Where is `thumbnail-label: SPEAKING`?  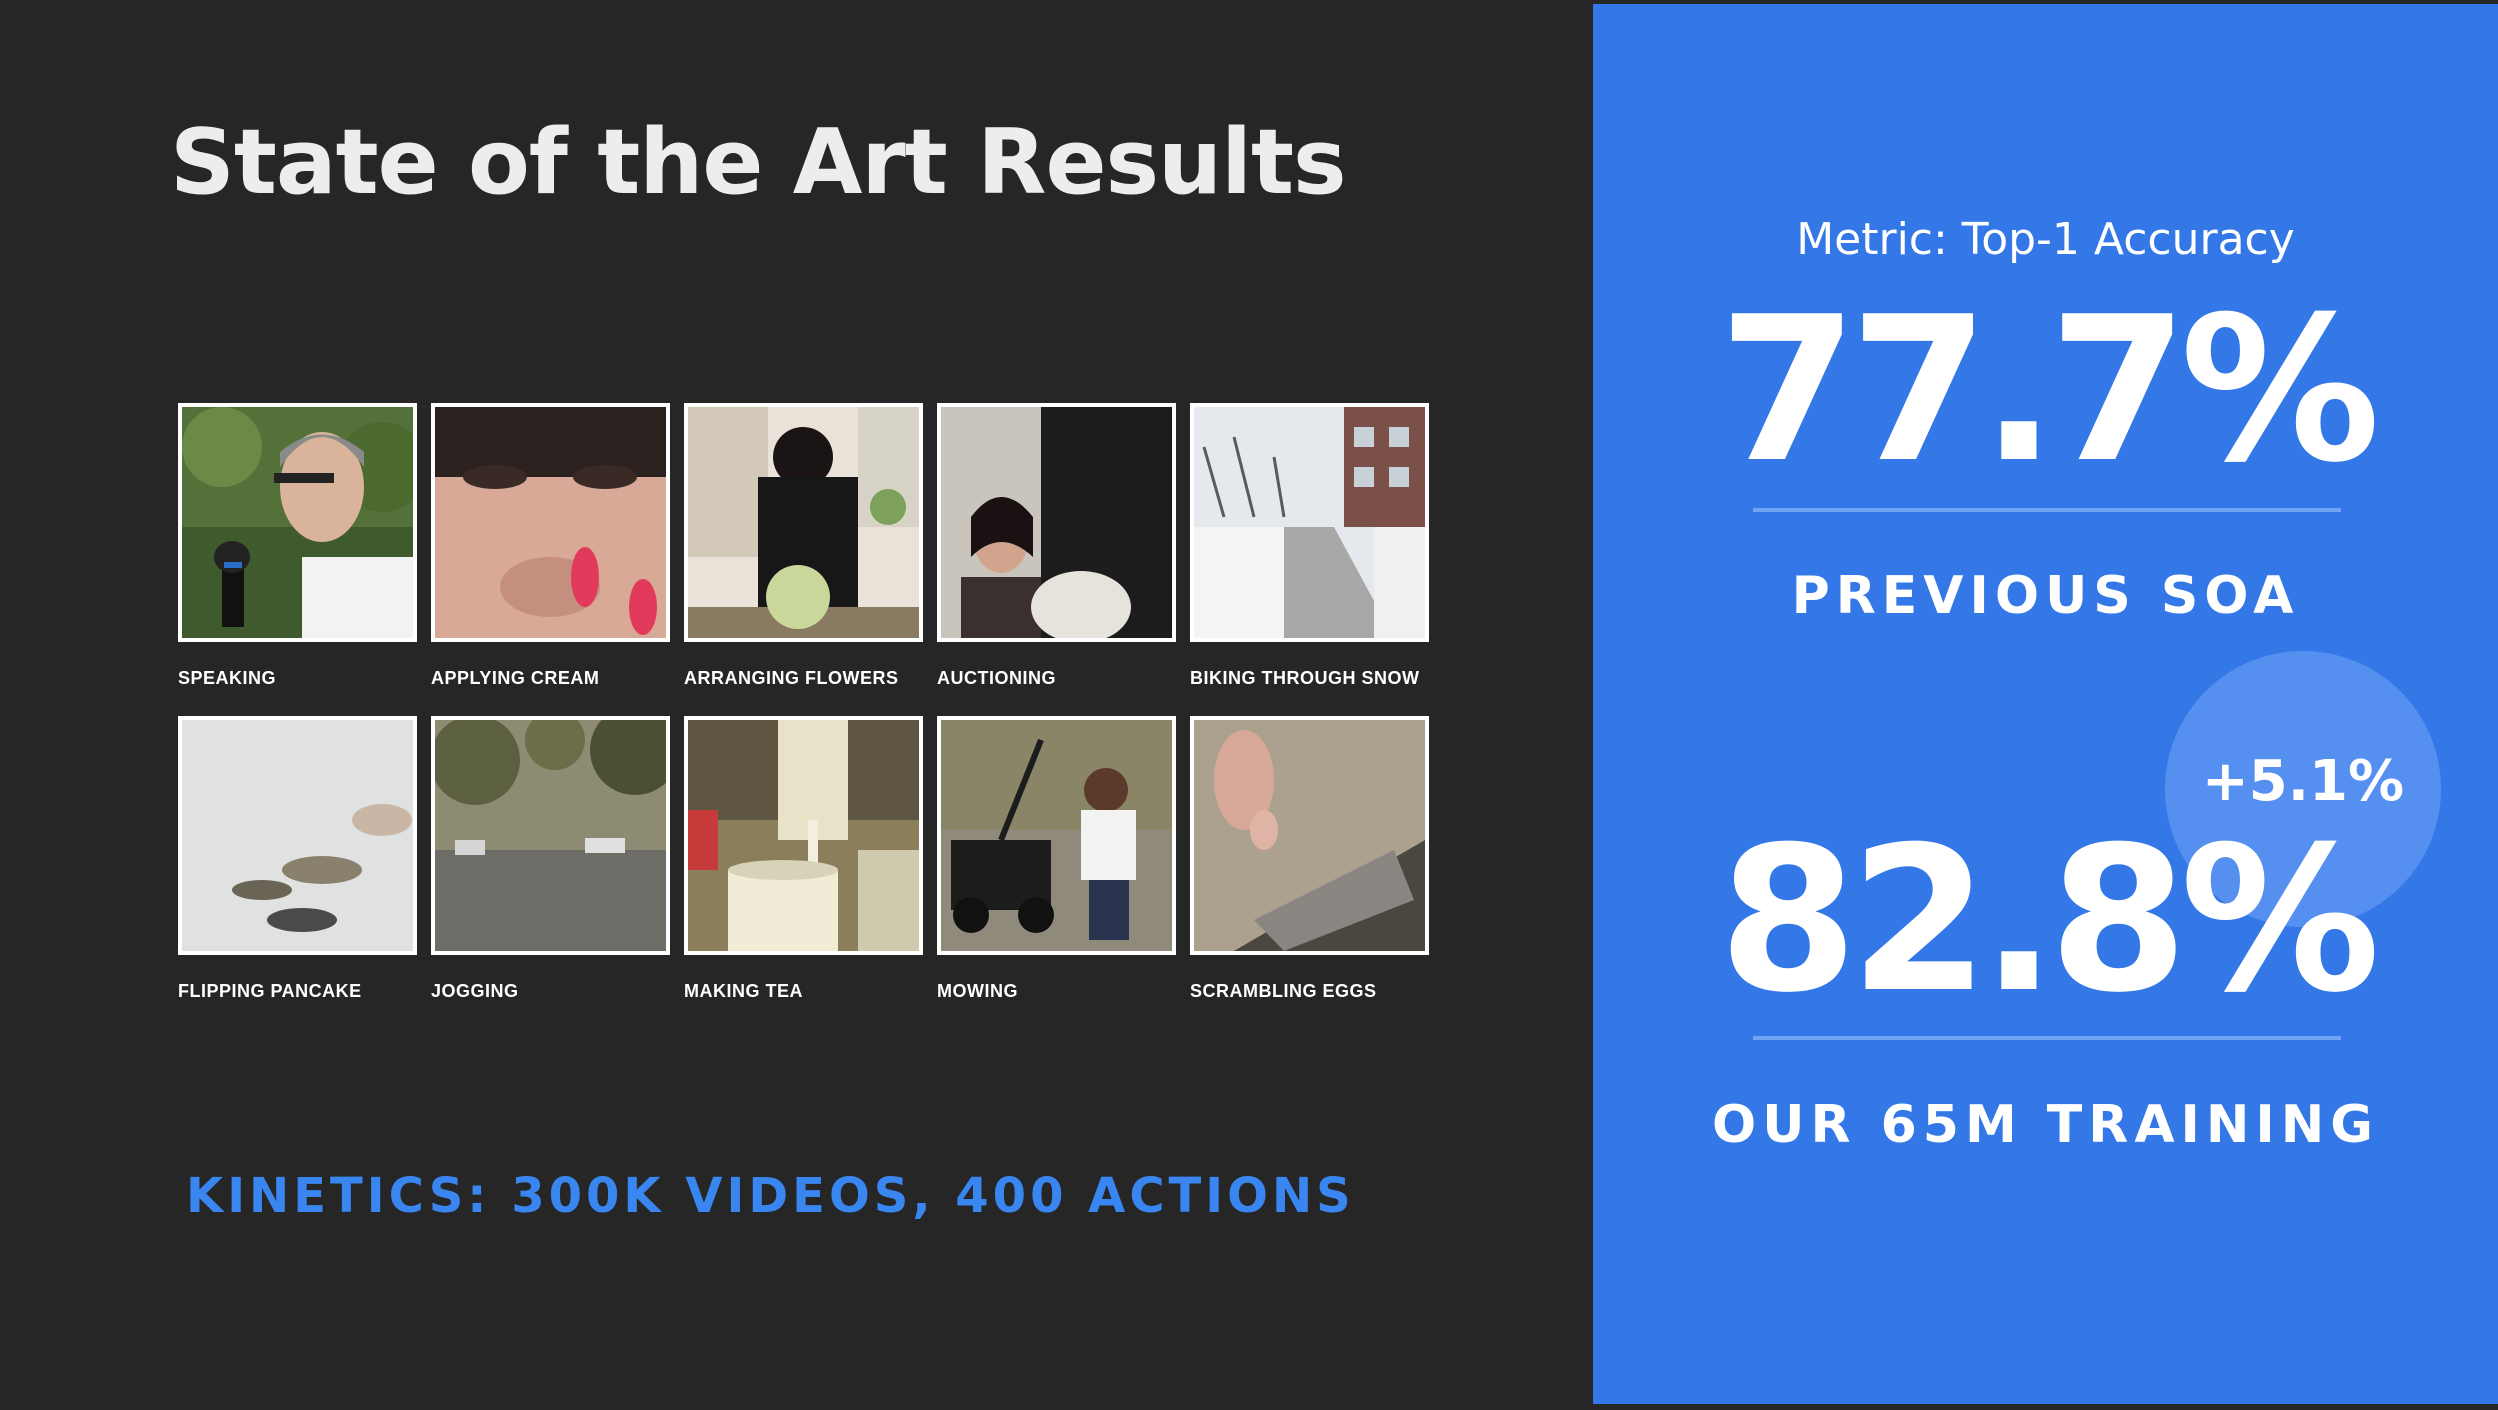 thumbnail-label: SPEAKING is located at coordinates (227, 678).